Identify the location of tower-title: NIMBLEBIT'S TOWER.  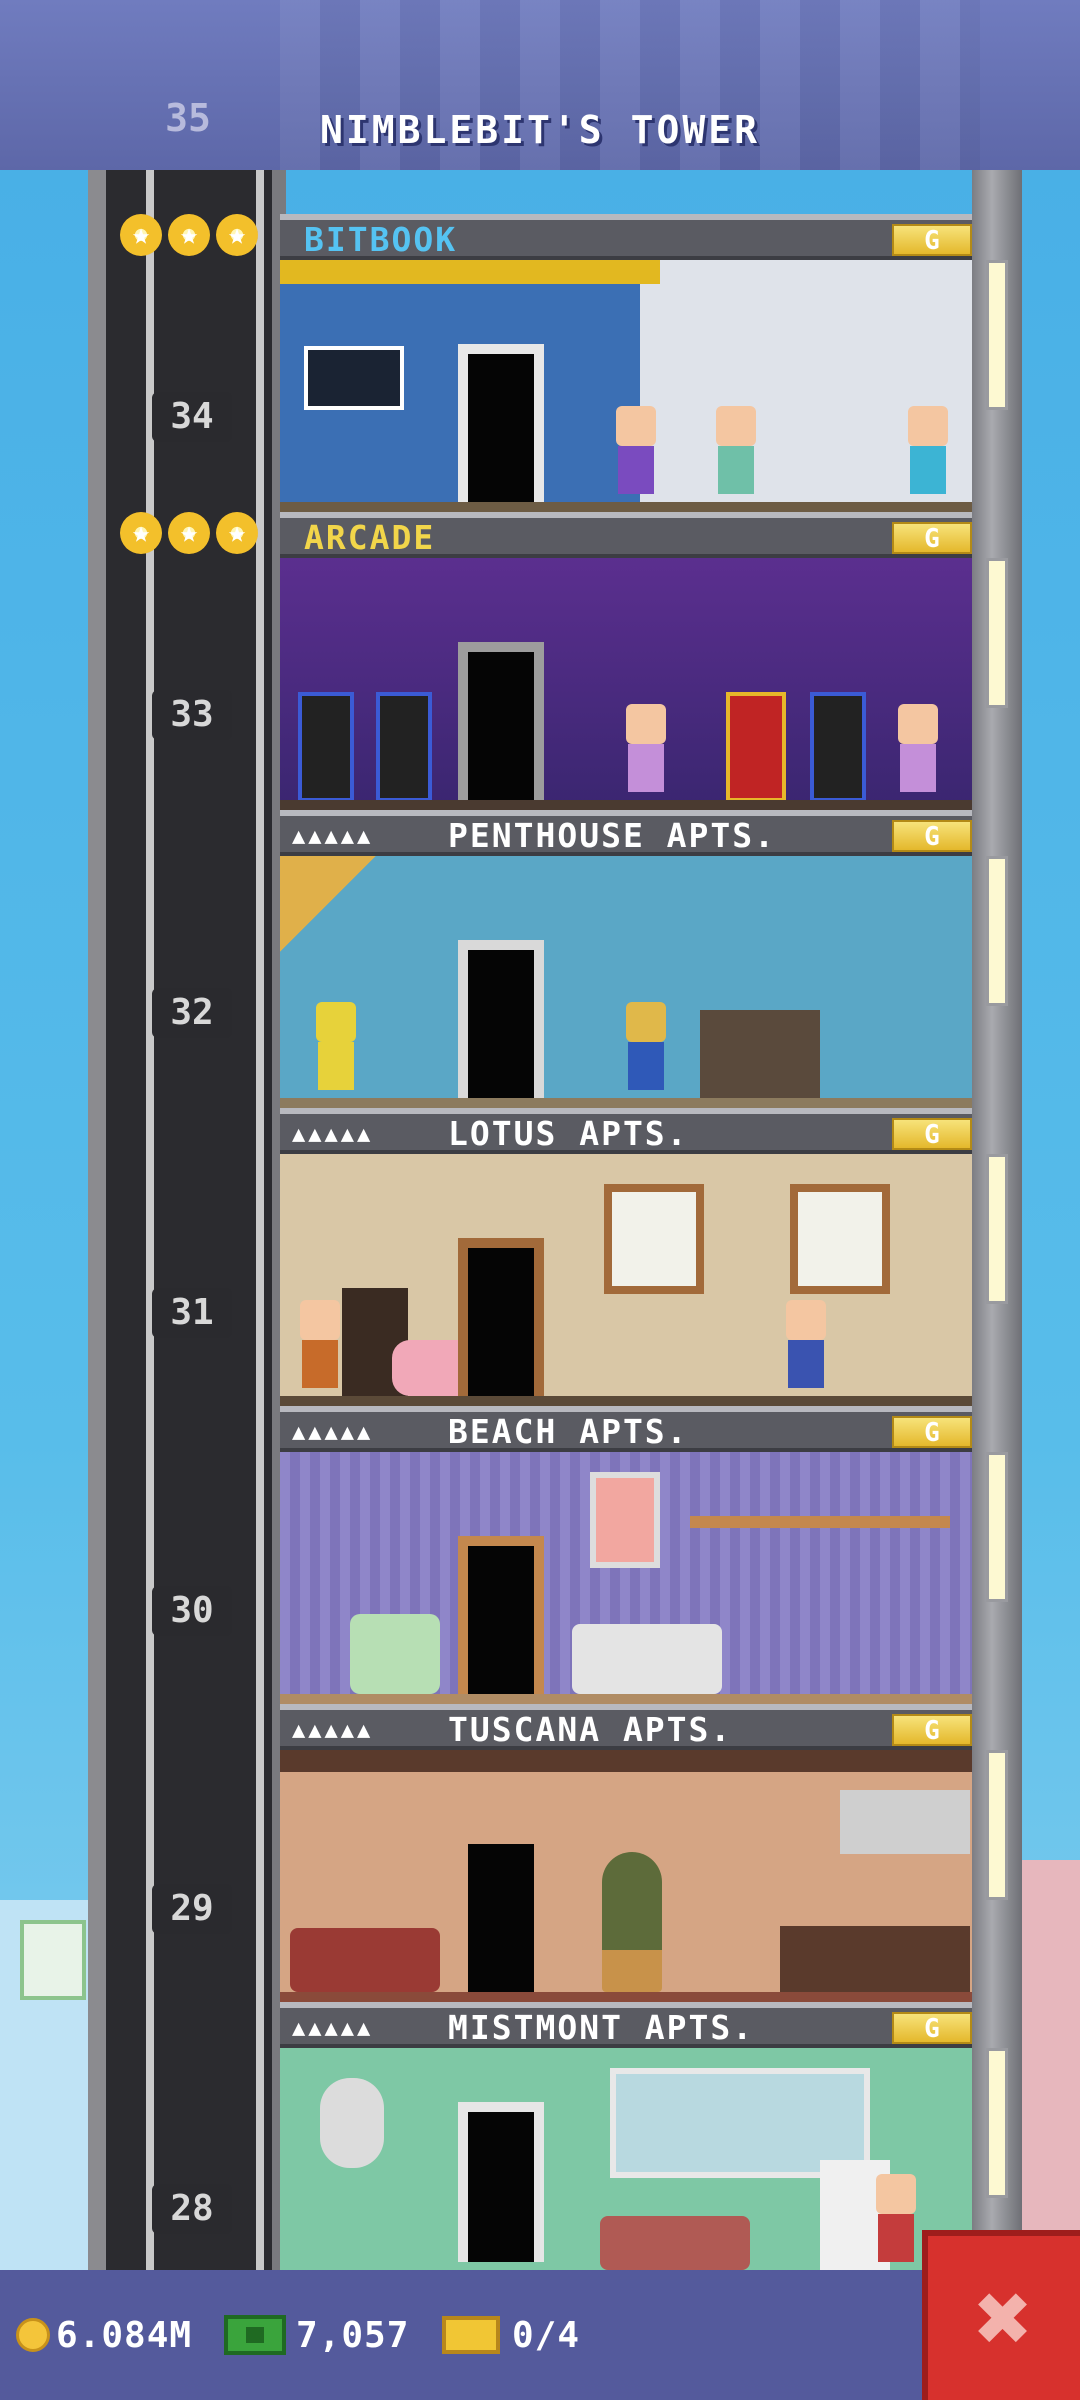
(540, 130).